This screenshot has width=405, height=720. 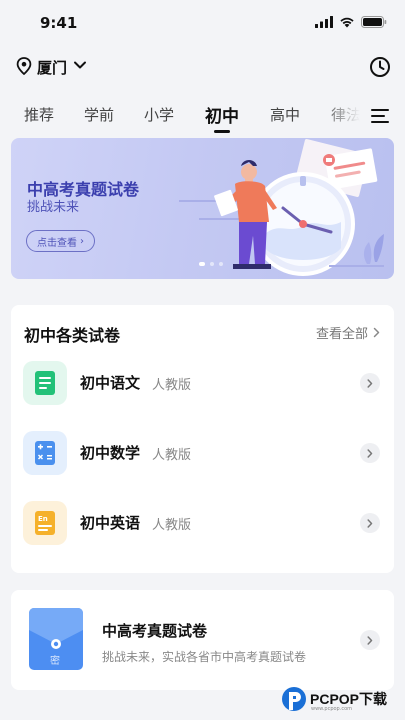 What do you see at coordinates (110, 453) in the screenshot?
I see `subject-name: 初中数学` at bounding box center [110, 453].